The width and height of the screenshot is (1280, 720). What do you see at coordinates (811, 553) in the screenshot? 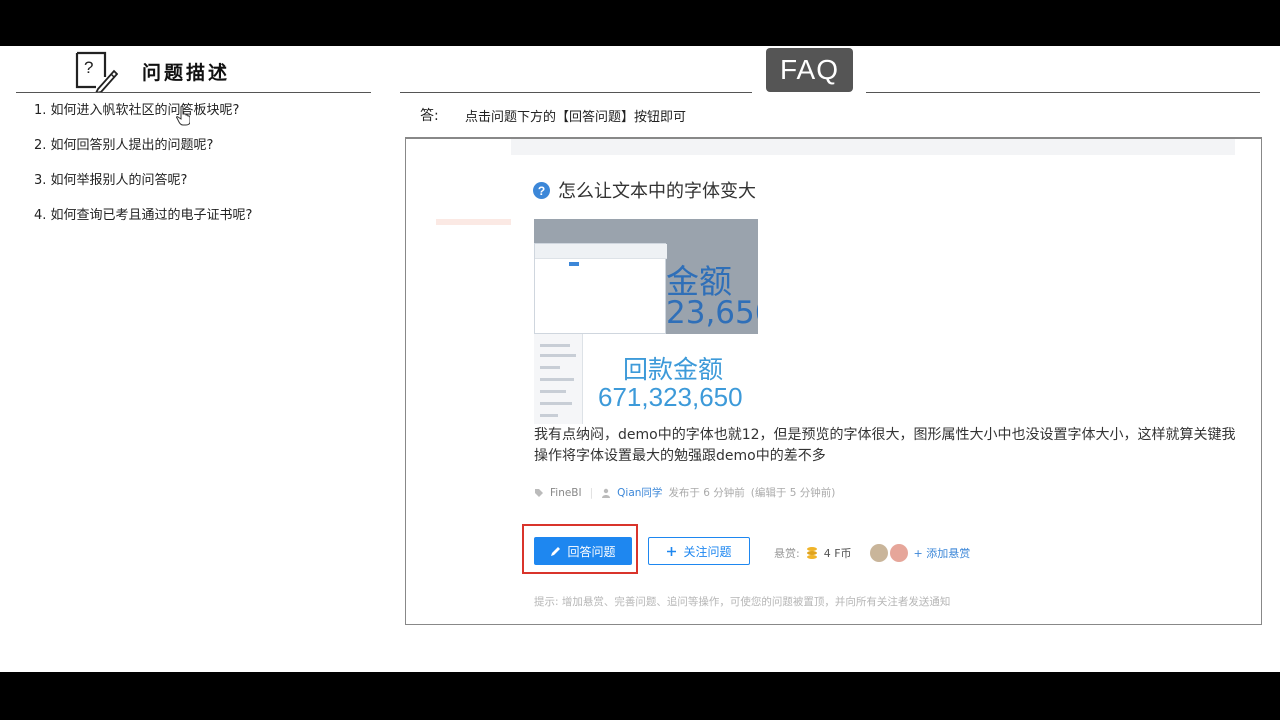
I see `coins-icon` at bounding box center [811, 553].